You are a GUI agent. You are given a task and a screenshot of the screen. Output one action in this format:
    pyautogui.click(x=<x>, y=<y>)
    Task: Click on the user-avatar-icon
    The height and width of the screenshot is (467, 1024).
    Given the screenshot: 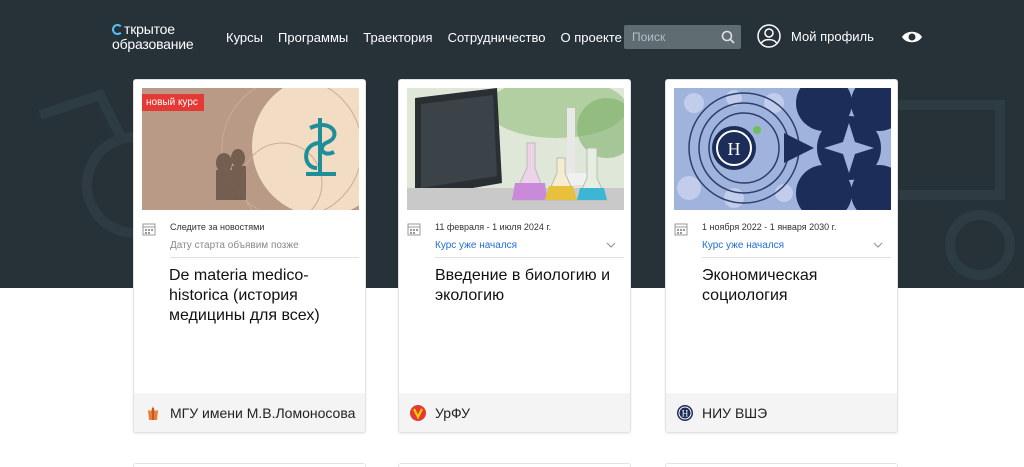 What is the action you would take?
    pyautogui.click(x=769, y=36)
    